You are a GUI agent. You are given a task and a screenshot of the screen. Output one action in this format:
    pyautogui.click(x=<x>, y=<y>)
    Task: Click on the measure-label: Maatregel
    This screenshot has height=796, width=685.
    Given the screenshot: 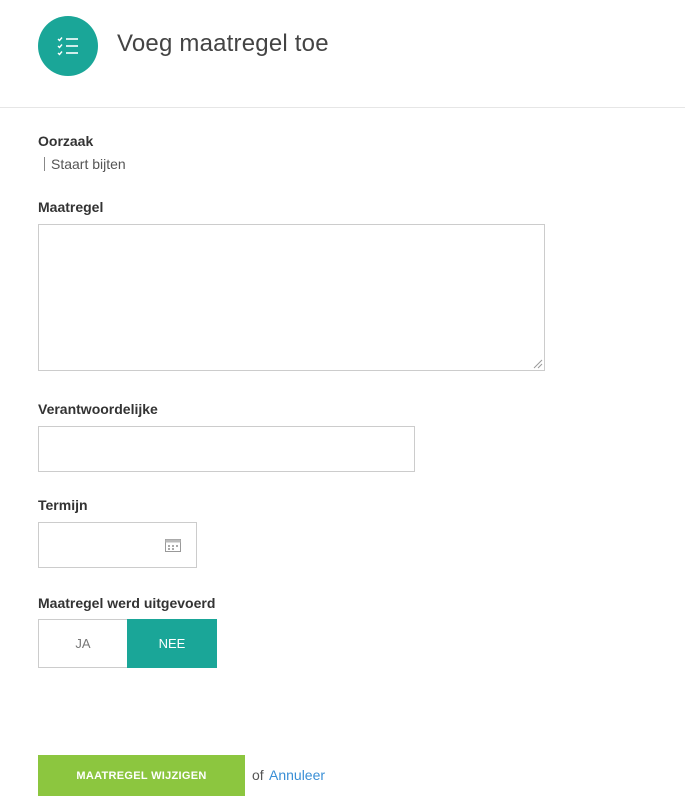 What is the action you would take?
    pyautogui.click(x=71, y=207)
    